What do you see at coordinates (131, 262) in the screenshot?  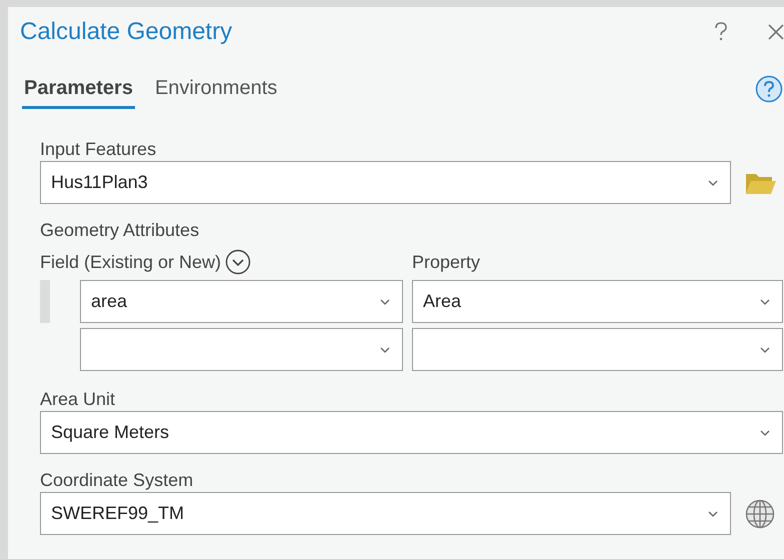 I see `column-label: Field (Existing or New)` at bounding box center [131, 262].